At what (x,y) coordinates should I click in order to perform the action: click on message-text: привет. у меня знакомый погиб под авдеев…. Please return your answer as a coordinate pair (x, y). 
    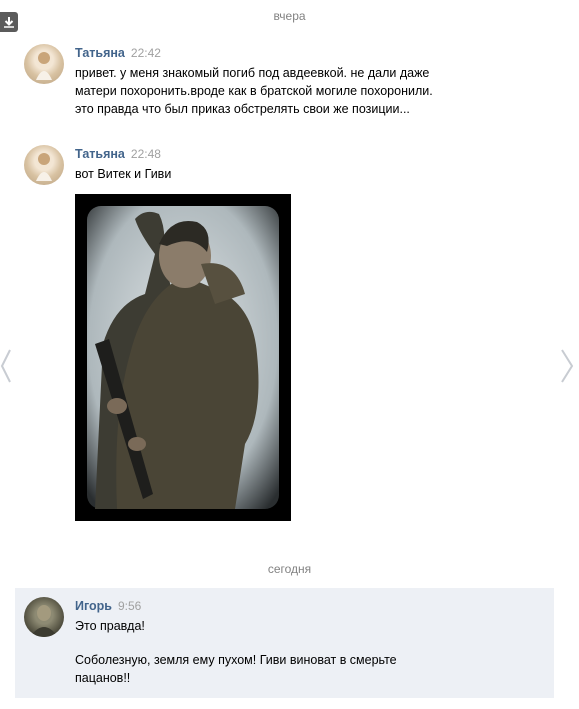
    Looking at the image, I should click on (290, 91).